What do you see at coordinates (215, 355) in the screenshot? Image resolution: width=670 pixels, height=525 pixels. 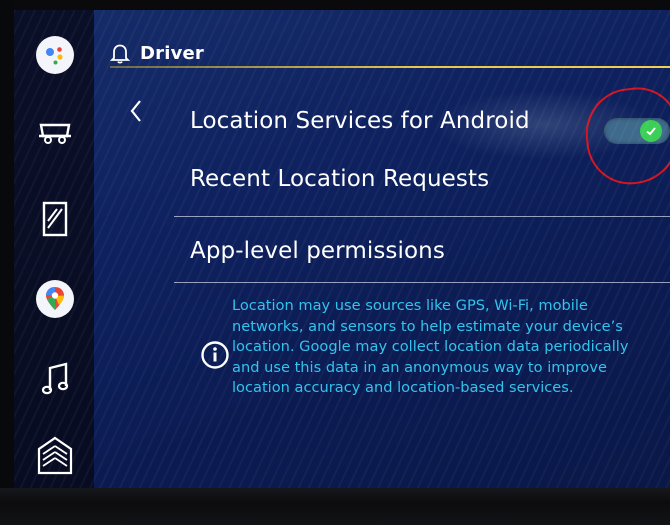 I see `info-icon` at bounding box center [215, 355].